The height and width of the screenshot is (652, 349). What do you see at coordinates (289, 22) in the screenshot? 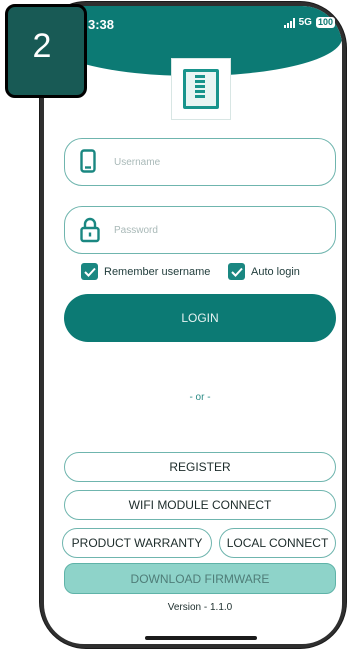
I see `signal-icon` at bounding box center [289, 22].